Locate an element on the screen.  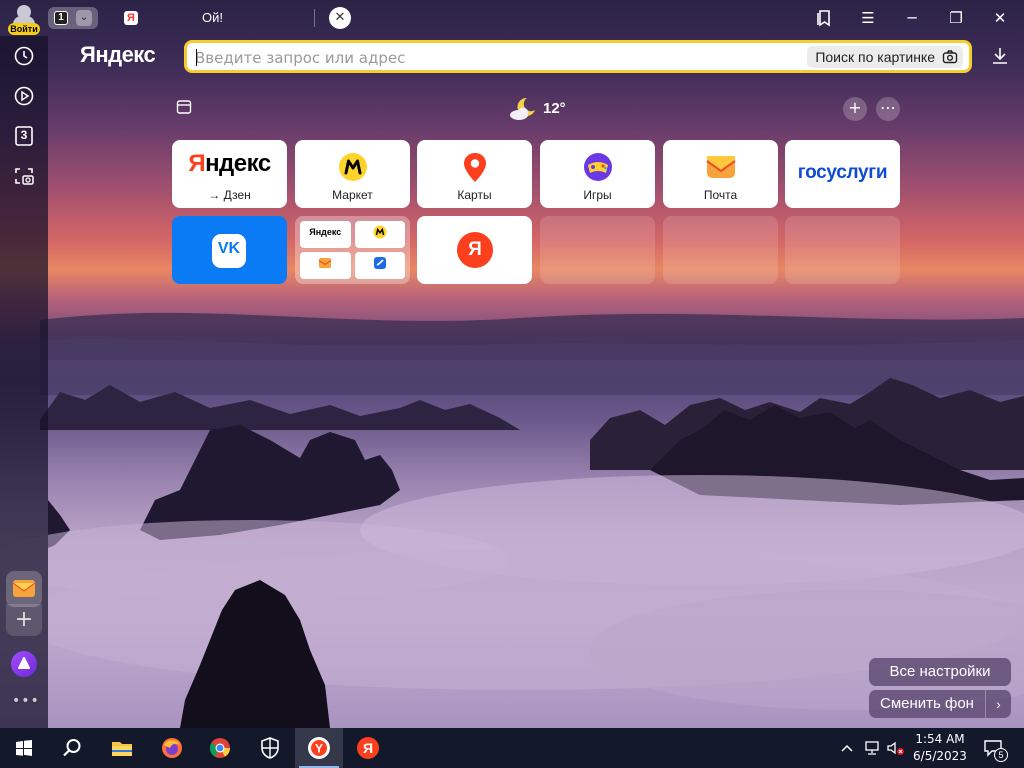
volume-button is located at coordinates (895, 748).